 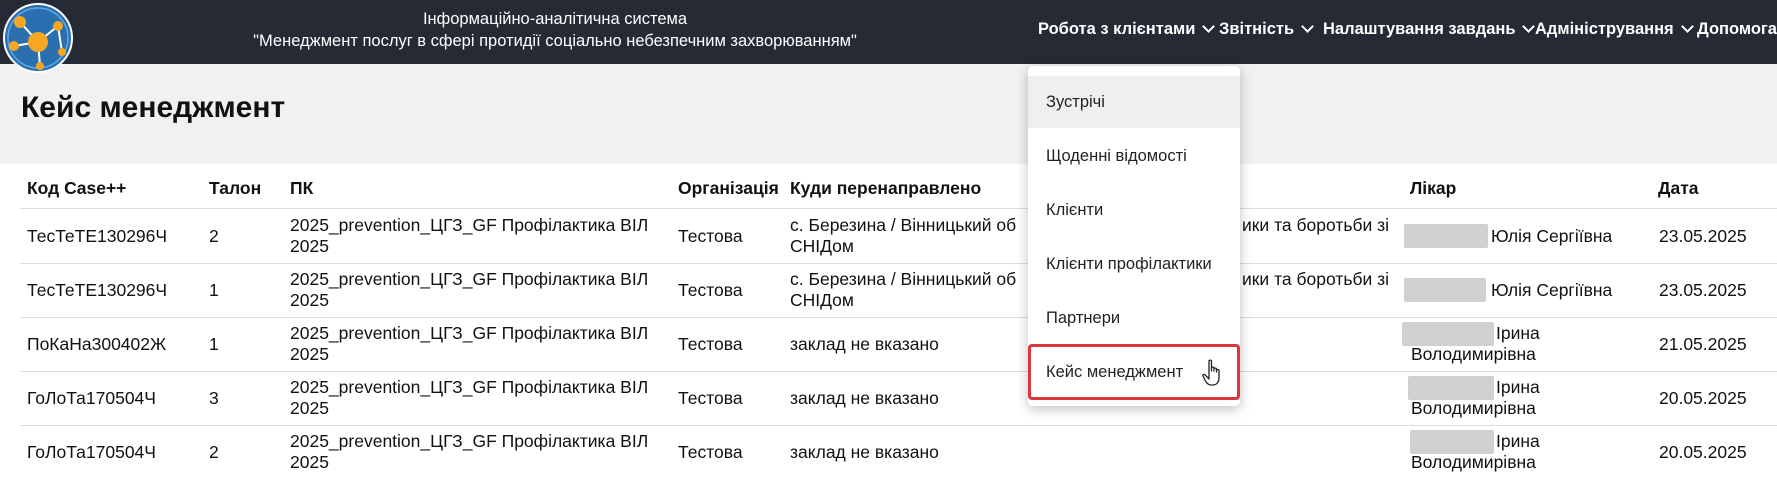 What do you see at coordinates (301, 188) in the screenshot?
I see `column-header-pk: ПК` at bounding box center [301, 188].